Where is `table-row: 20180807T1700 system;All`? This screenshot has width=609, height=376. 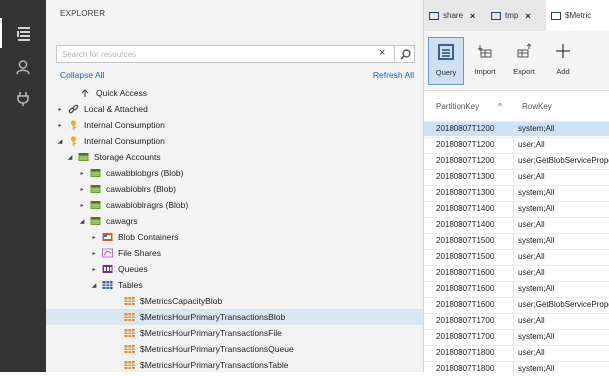
table-row: 20180807T1700 system;All is located at coordinates (516, 336).